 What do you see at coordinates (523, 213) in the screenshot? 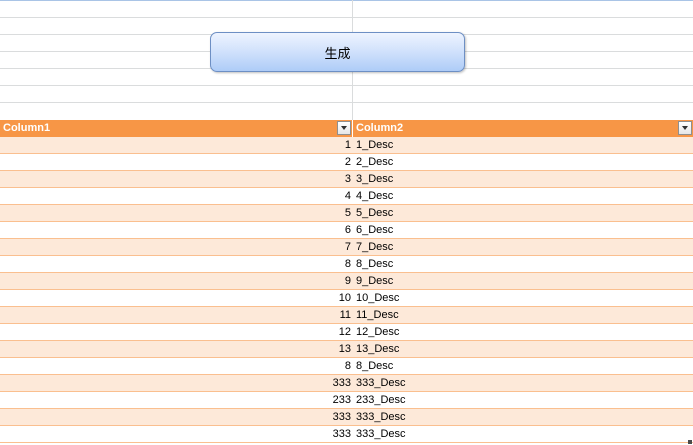
I see `cell-column2: 5_Desc` at bounding box center [523, 213].